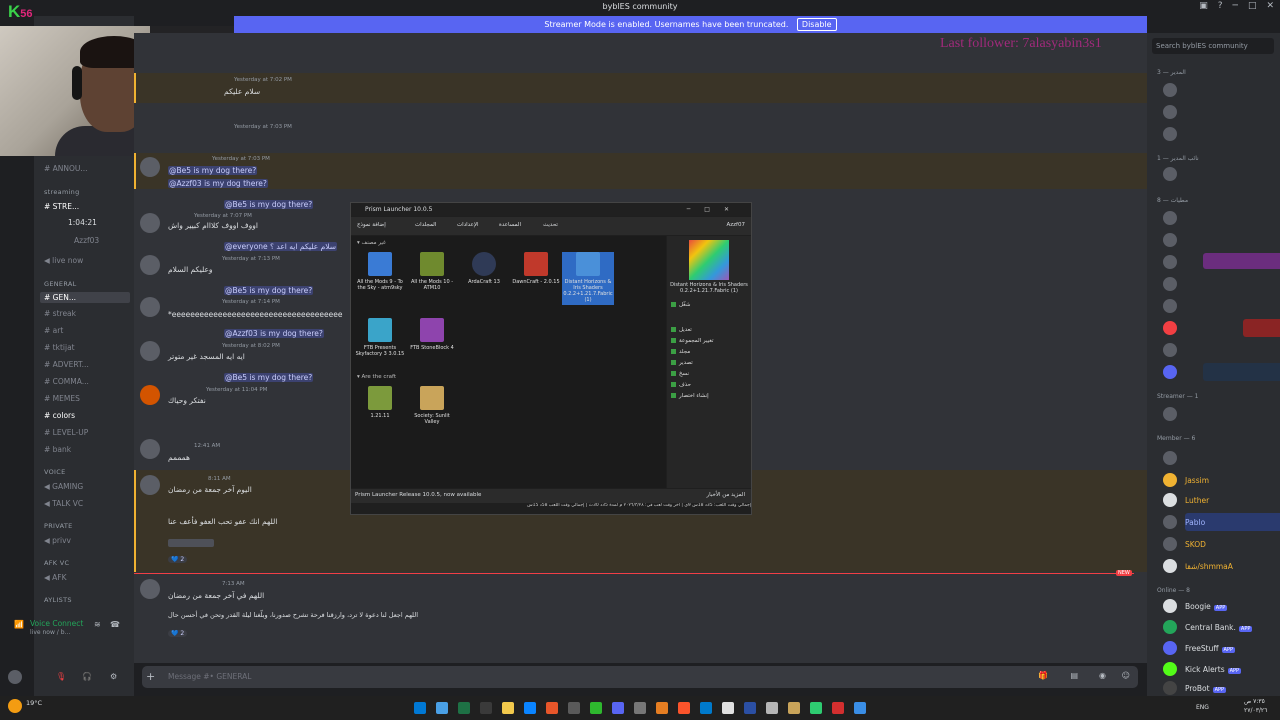 The width and height of the screenshot is (1280, 720). What do you see at coordinates (97, 624) in the screenshot?
I see `noise-suppression-icon: ≋` at bounding box center [97, 624].